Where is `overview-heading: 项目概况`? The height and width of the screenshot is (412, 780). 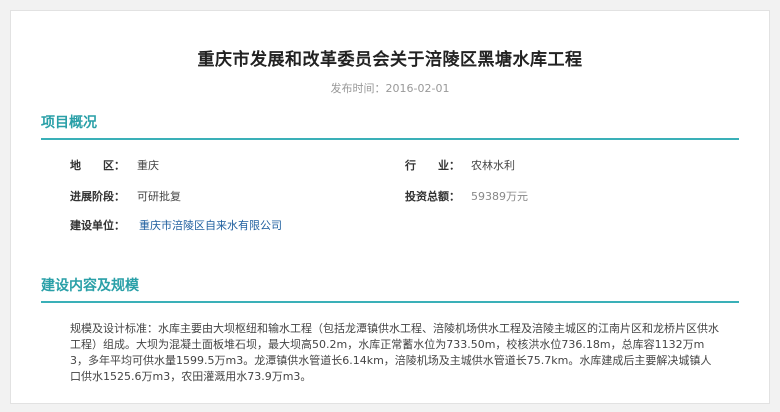 overview-heading: 项目概况 is located at coordinates (69, 123).